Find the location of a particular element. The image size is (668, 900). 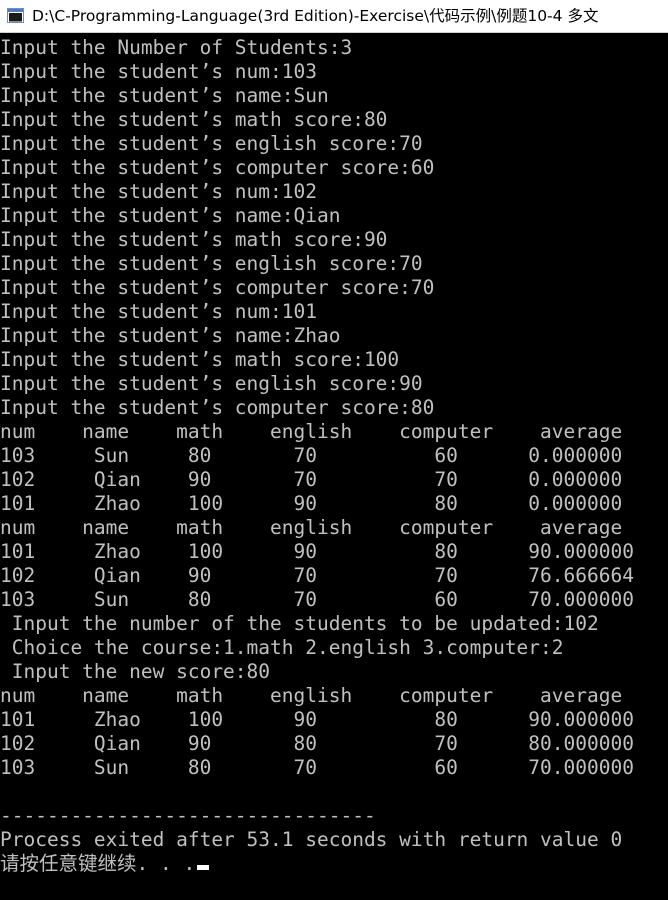

table-row: 102 Qian 90 80 70 80.000000 is located at coordinates (317, 743).